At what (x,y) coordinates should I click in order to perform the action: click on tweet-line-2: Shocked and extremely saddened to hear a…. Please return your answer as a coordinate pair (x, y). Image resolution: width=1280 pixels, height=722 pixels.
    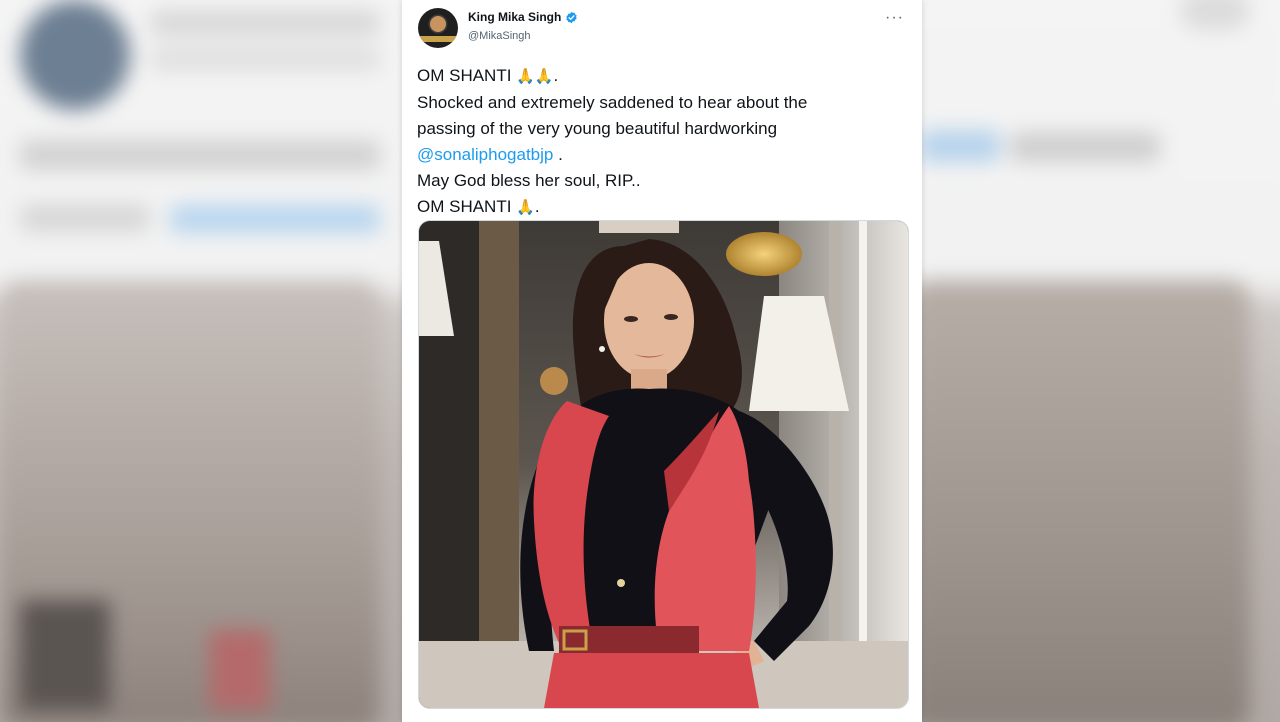
    Looking at the image, I should click on (612, 102).